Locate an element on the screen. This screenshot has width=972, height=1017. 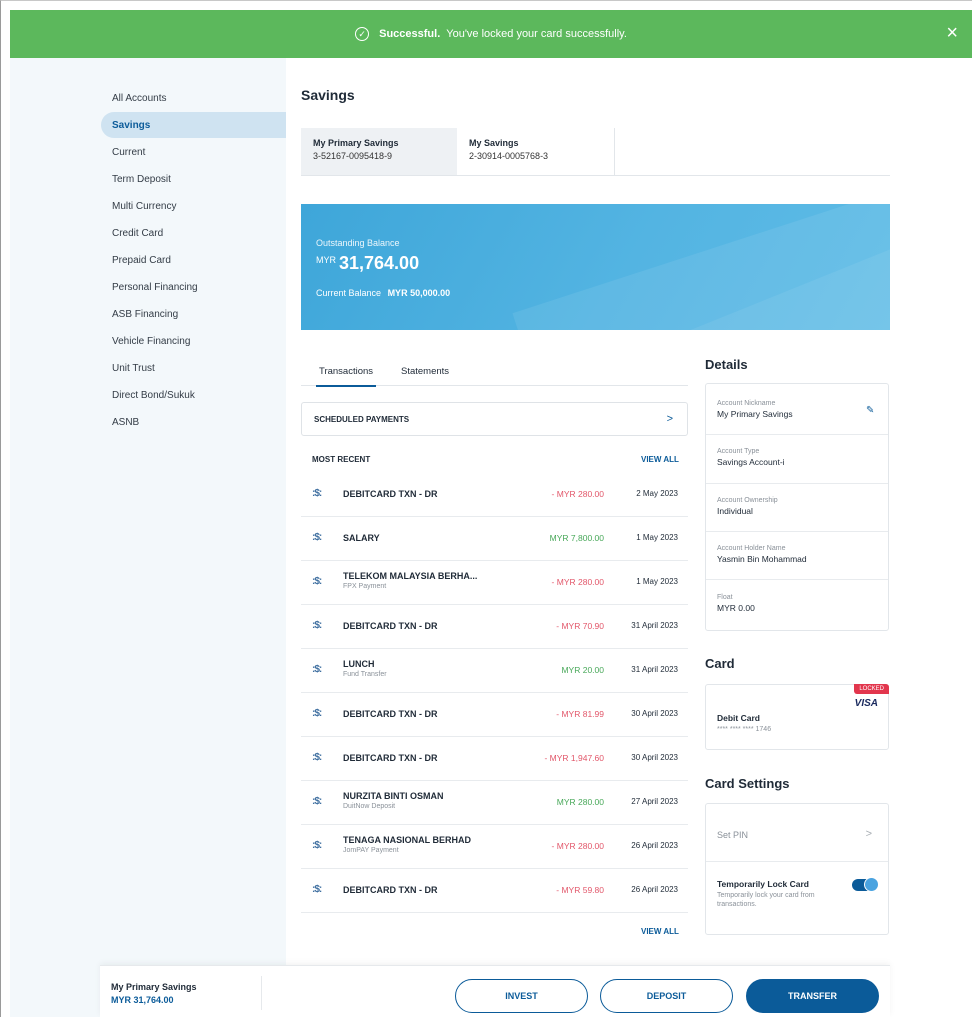
banner-title: Successful. is located at coordinates (410, 34).